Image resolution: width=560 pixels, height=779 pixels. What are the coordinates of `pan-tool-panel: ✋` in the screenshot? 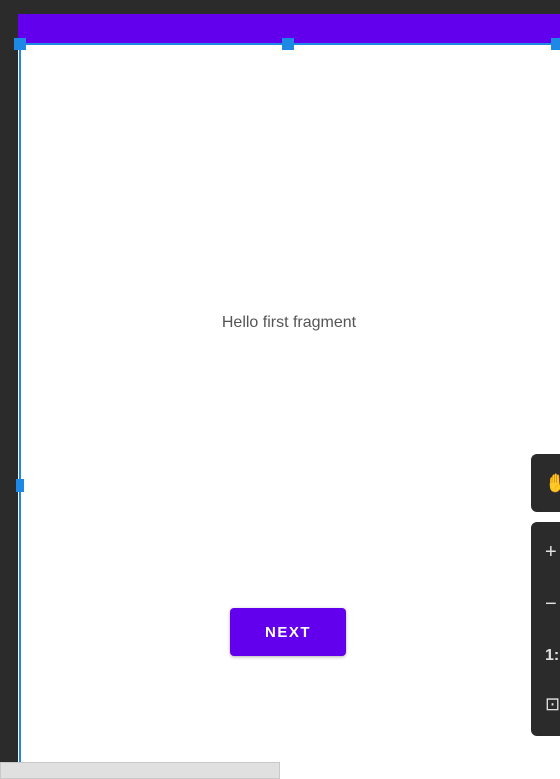 It's located at (545, 483).